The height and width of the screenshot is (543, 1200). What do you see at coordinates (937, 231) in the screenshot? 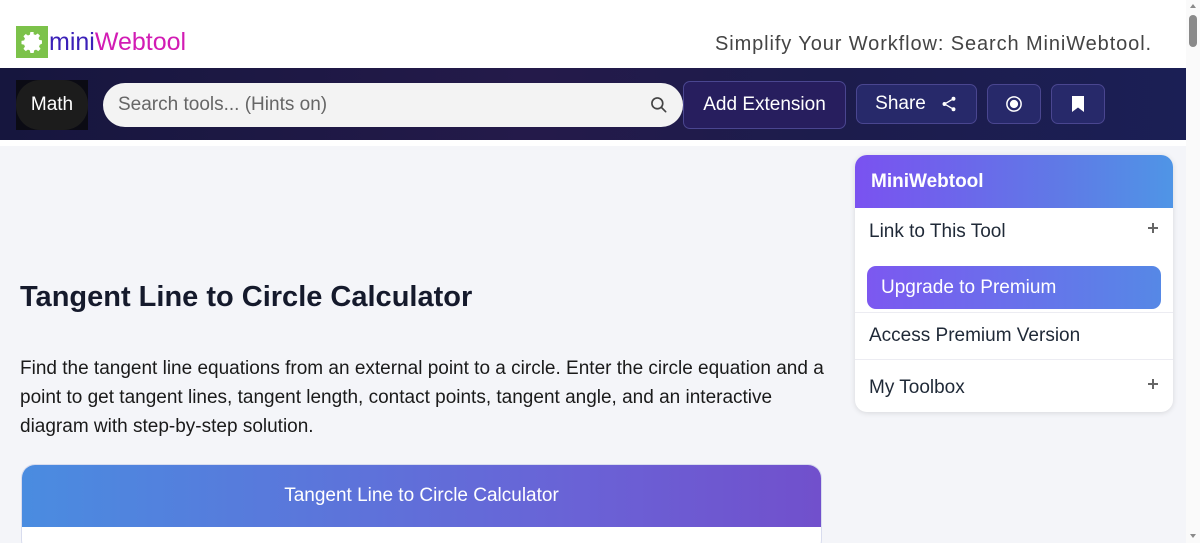
I see `link-to-tool-label: Link to This Tool` at bounding box center [937, 231].